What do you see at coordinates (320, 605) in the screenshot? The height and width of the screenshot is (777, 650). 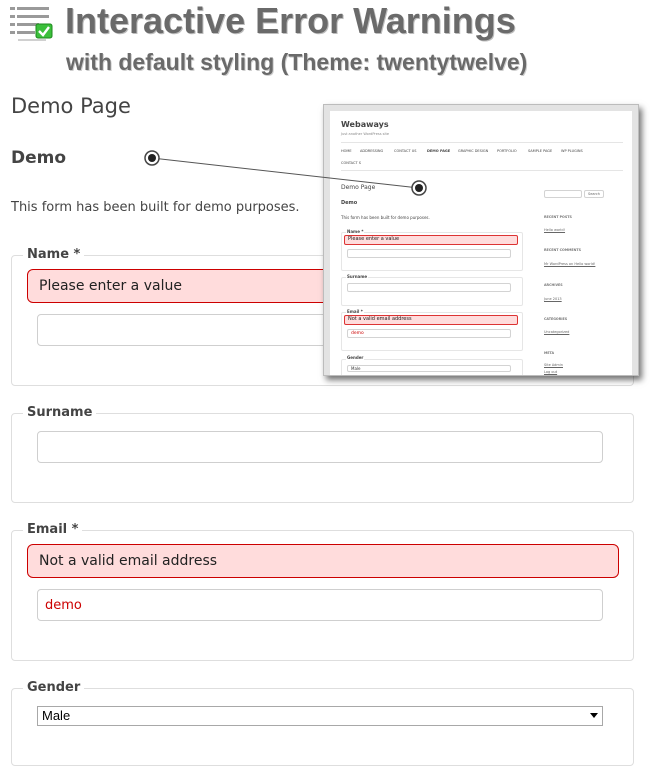 I see `email-input` at bounding box center [320, 605].